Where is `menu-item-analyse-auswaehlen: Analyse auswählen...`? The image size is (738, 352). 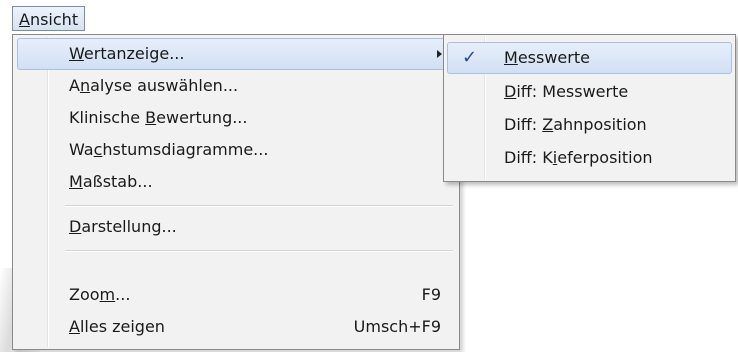
menu-item-analyse-auswaehlen: Analyse auswählen... is located at coordinates (236, 86).